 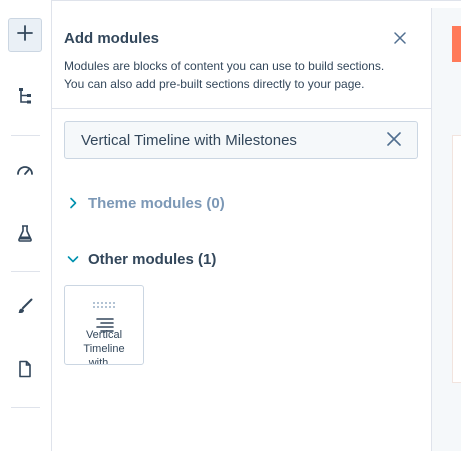 I want to click on page-settings-button, so click(x=25, y=371).